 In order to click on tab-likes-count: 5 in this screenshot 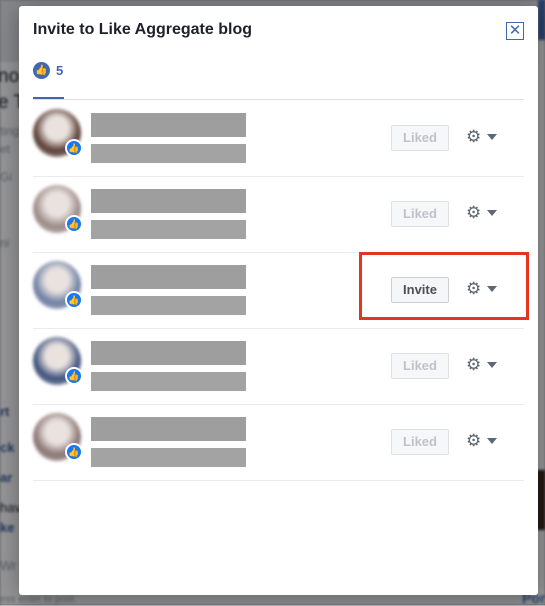, I will do `click(60, 70)`.